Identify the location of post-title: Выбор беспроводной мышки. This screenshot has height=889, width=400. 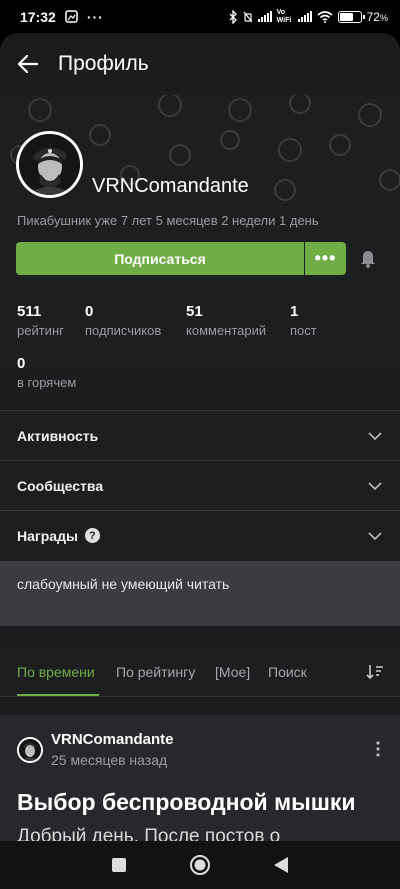
(186, 802).